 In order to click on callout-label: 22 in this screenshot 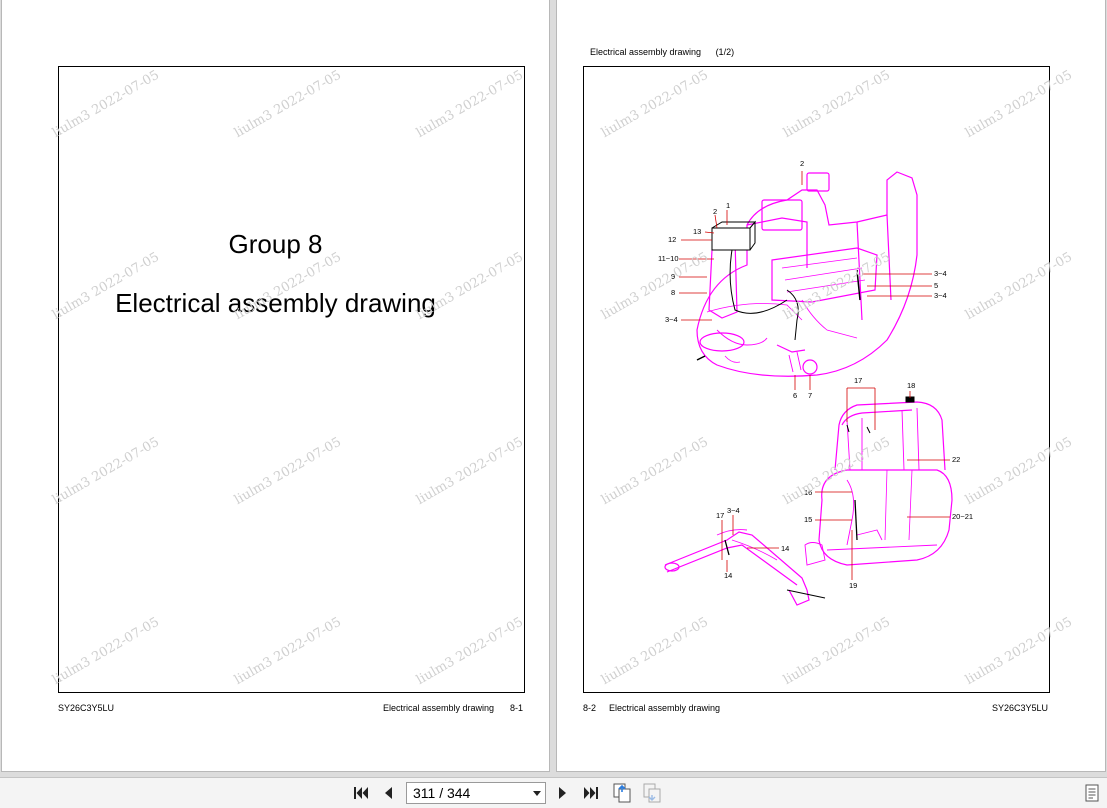, I will do `click(956, 459)`.